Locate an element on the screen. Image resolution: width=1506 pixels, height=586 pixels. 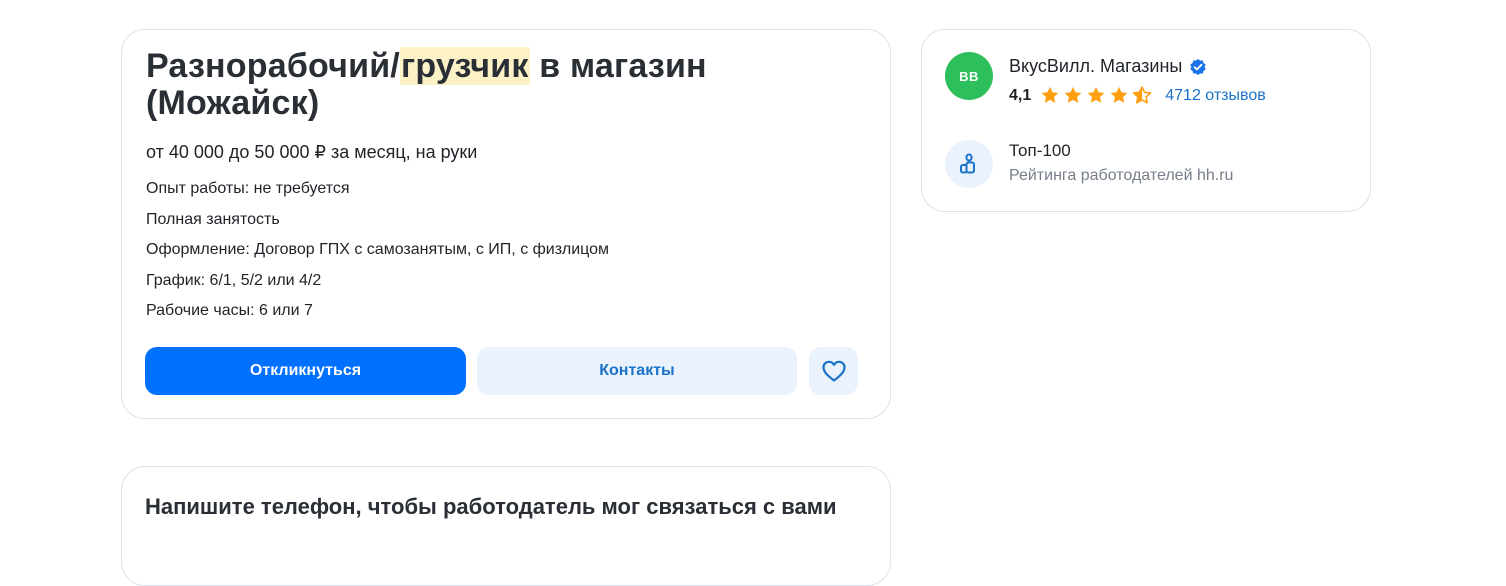
half-star-icon is located at coordinates (1142, 95).